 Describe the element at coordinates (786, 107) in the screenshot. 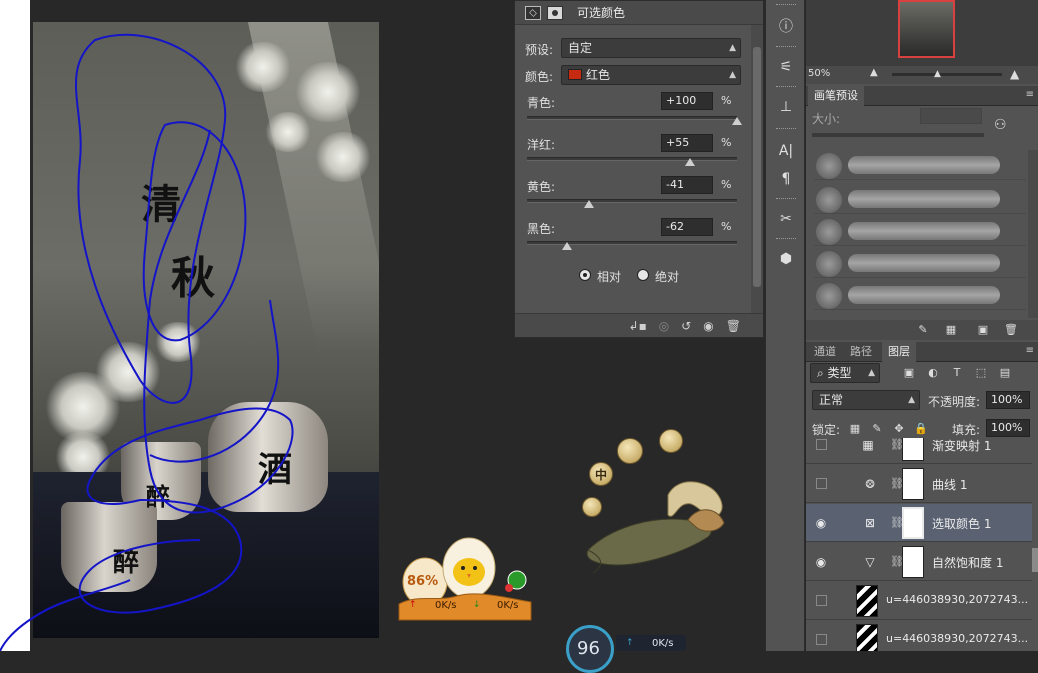

I see `clone-source-icon: ⊥` at that location.